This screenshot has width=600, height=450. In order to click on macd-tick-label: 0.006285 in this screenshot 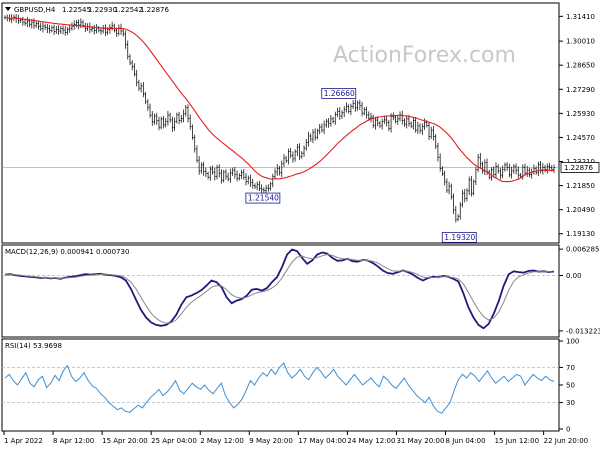, I will do `click(582, 250)`.